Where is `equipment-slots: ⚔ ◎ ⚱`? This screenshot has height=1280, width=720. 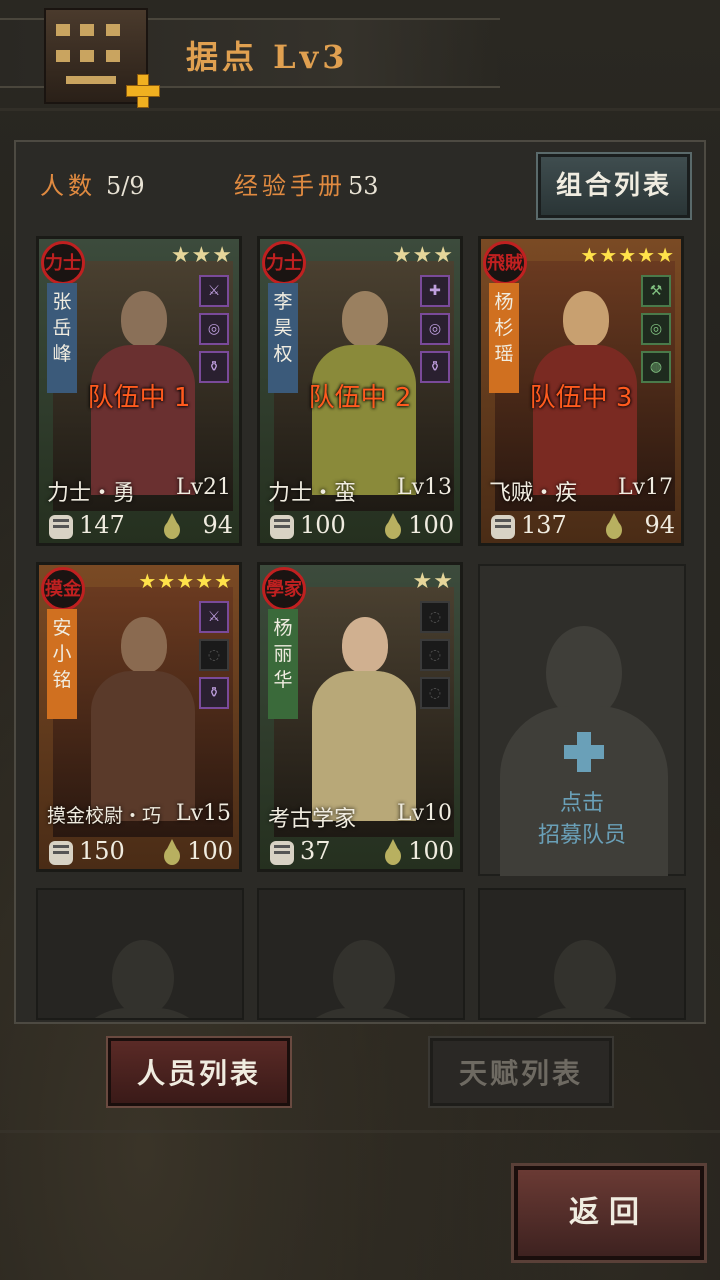 equipment-slots: ⚔ ◎ ⚱ is located at coordinates (215, 332).